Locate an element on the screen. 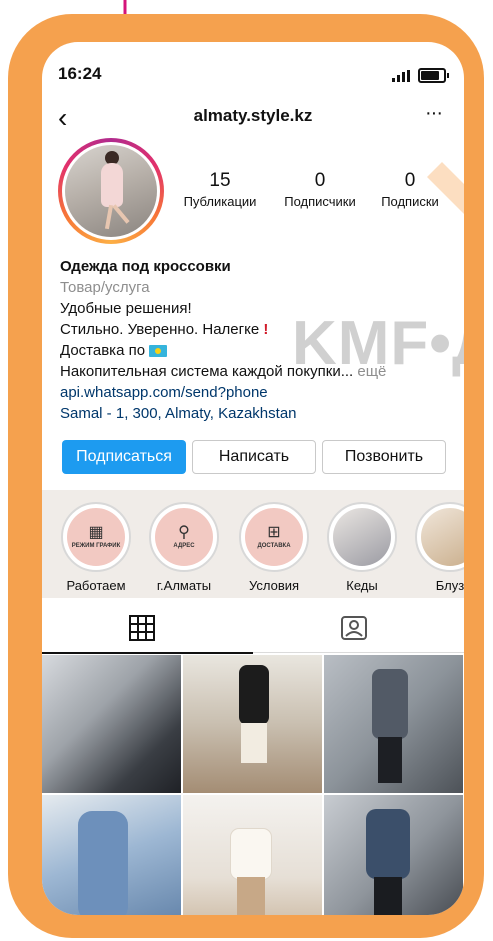  stat-following: 0 Подписки is located at coordinates (410, 189).